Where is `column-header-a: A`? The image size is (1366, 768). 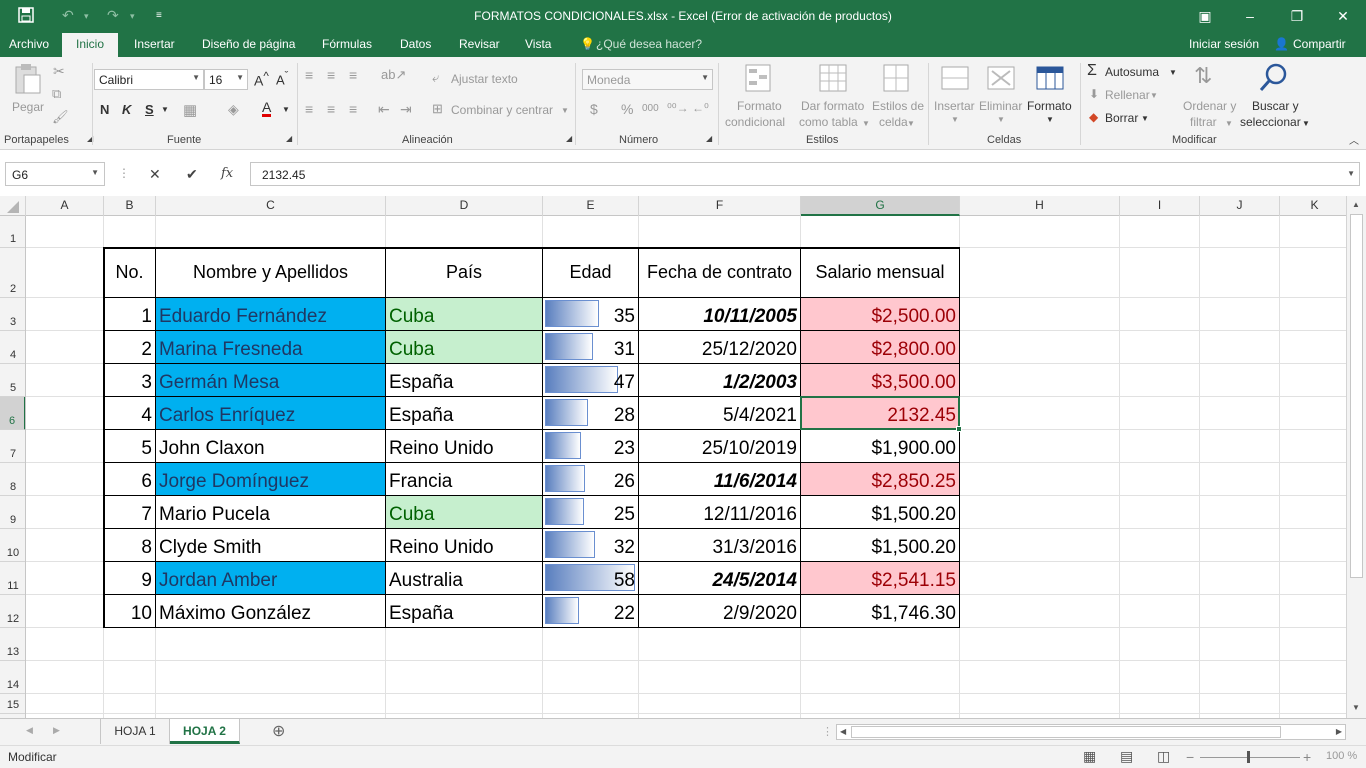
column-header-a: A is located at coordinates (65, 206).